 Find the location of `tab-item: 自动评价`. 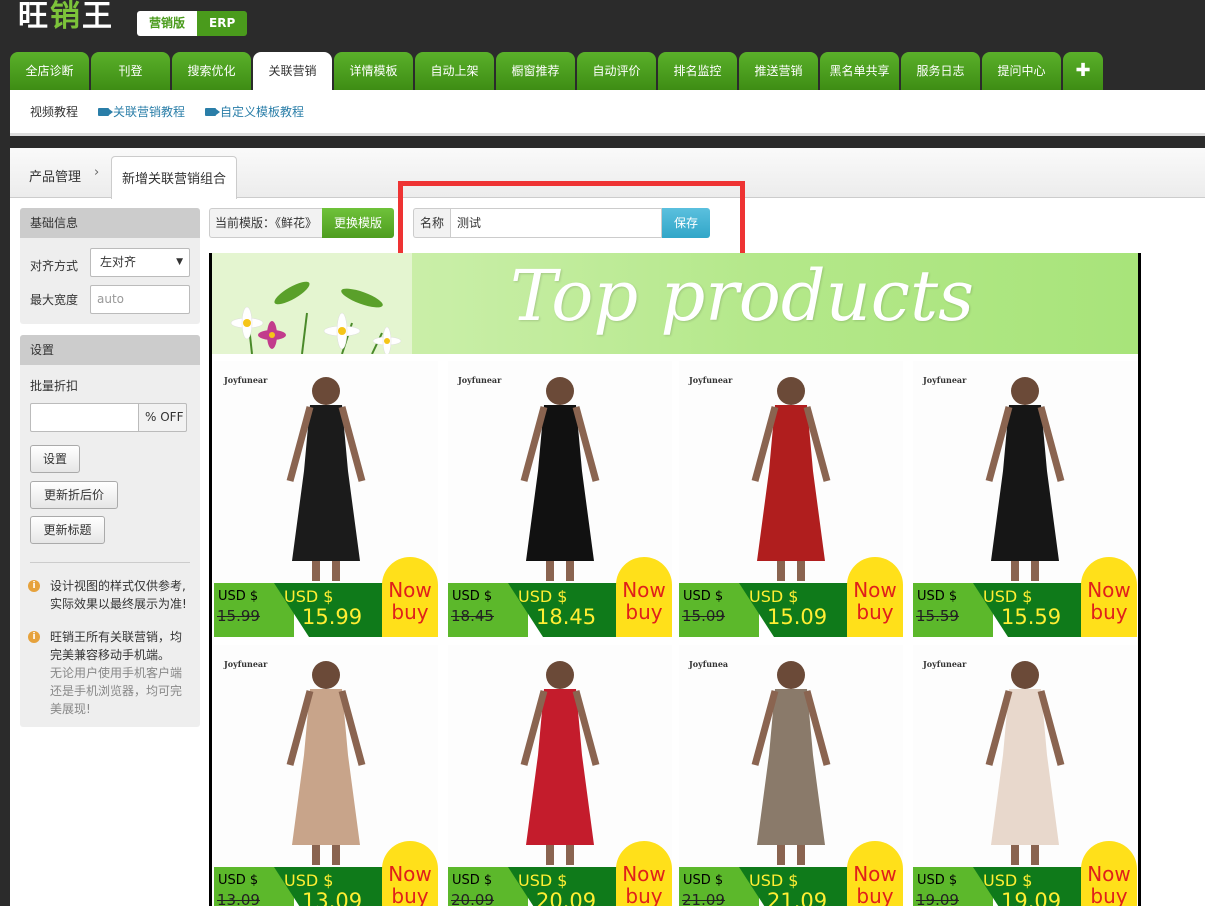

tab-item: 自动评价 is located at coordinates (616, 71).